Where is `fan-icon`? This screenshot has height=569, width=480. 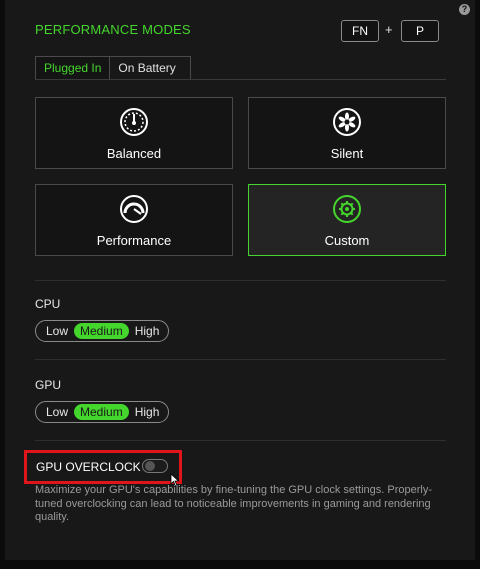
fan-icon is located at coordinates (347, 122).